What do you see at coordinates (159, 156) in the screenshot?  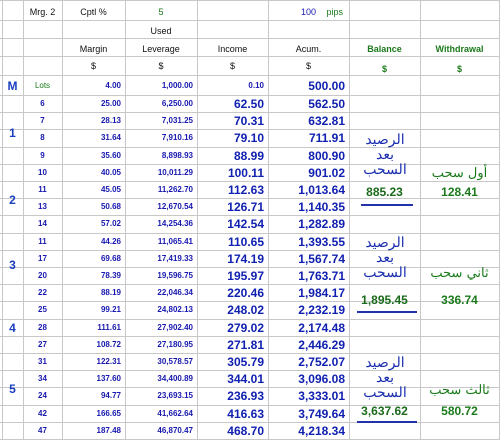 I see `leverage-cell: 8,898.93` at bounding box center [159, 156].